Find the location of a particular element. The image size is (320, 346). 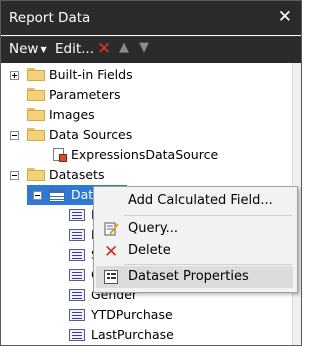

tree-item-label: Datasets is located at coordinates (77, 174).